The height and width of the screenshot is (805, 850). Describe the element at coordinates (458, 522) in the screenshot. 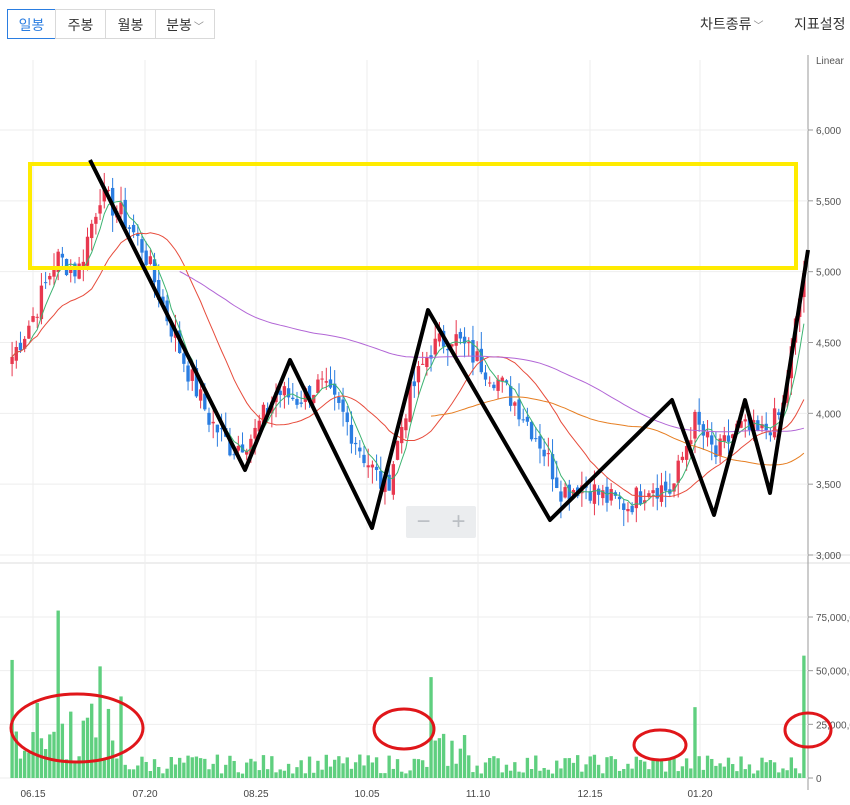

I see `zoom-in-button: +` at that location.